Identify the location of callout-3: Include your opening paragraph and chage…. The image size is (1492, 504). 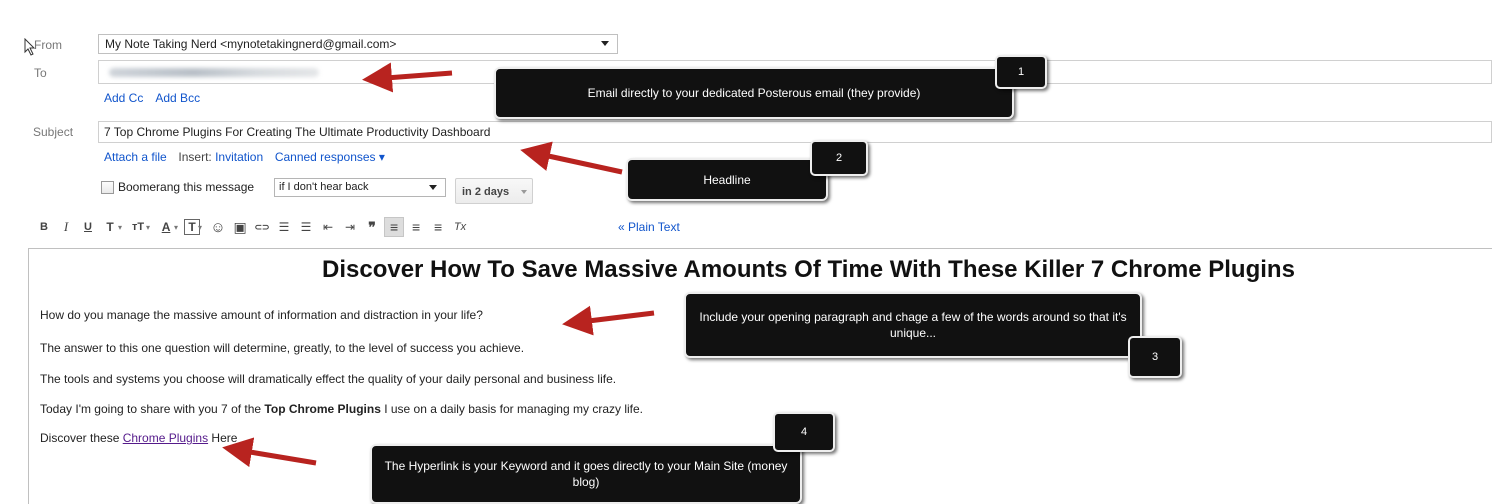
(913, 325).